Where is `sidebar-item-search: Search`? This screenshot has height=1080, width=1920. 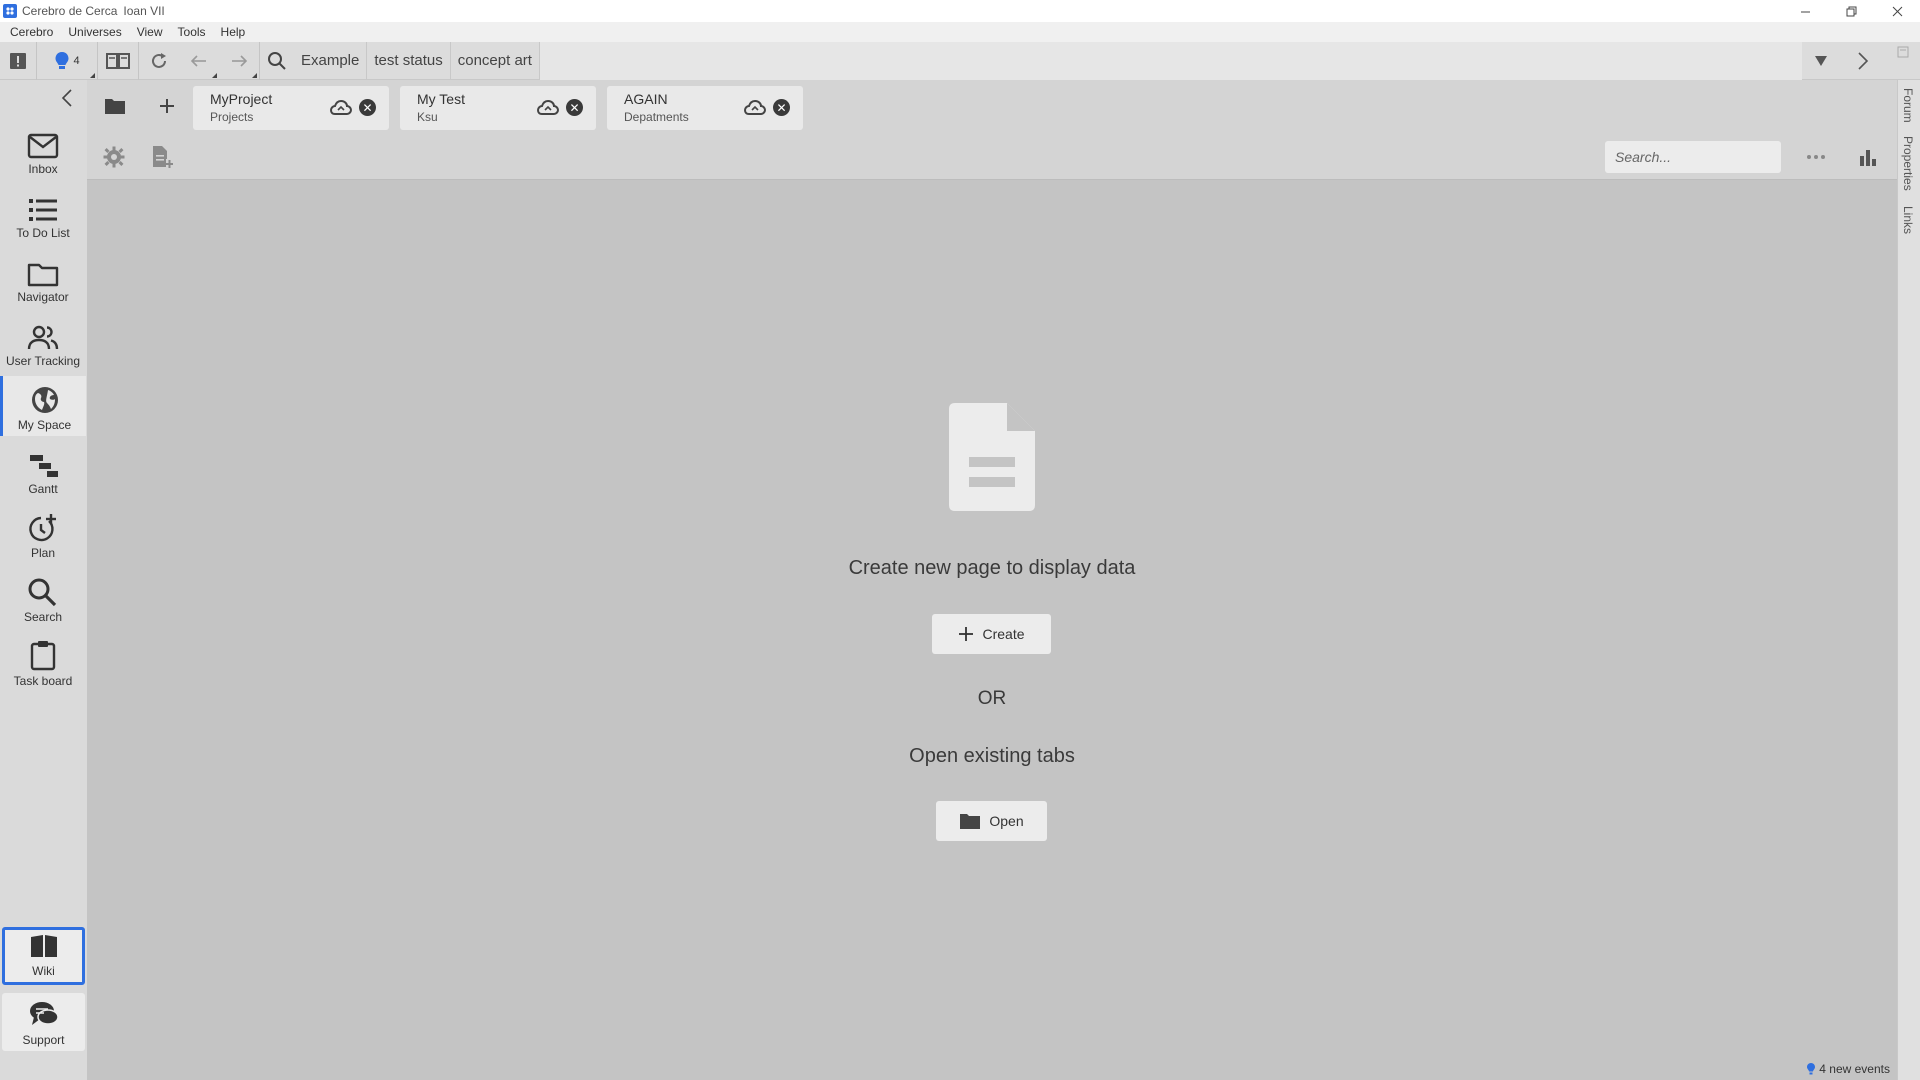
sidebar-item-search: Search is located at coordinates (43, 598).